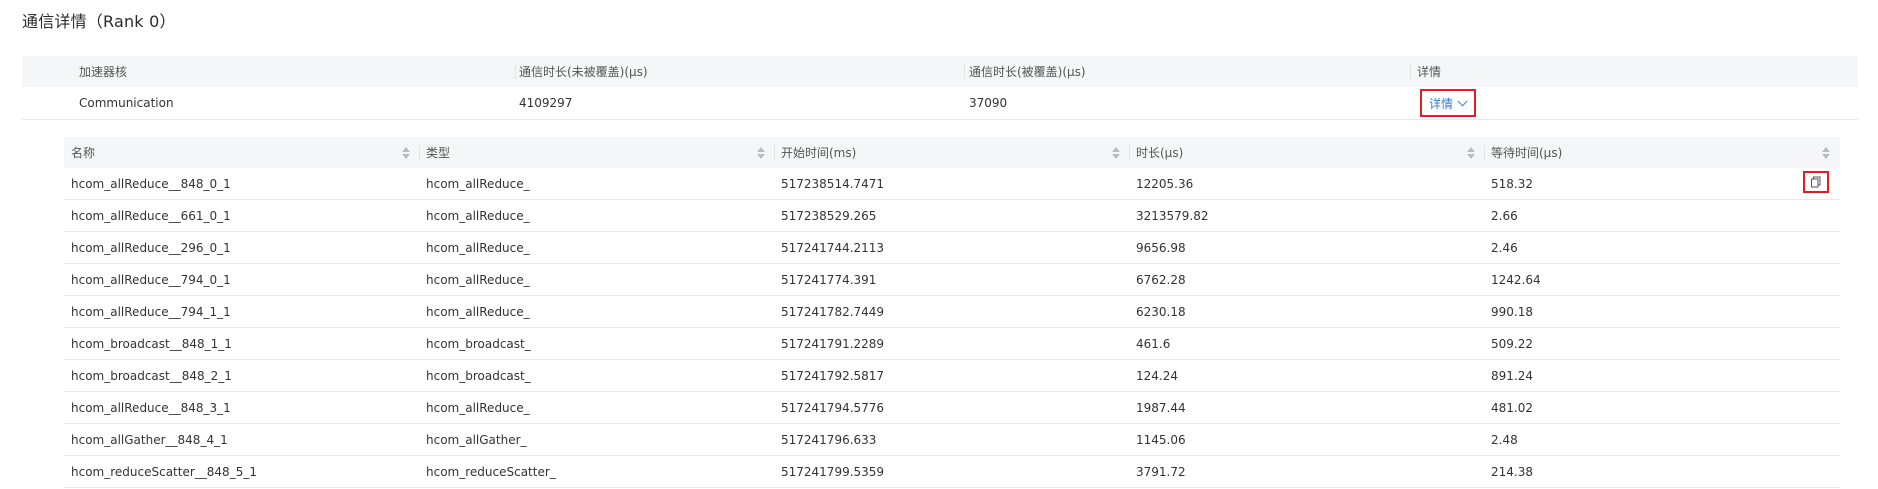  I want to click on cell-start-time: 517241794.5776, so click(833, 407).